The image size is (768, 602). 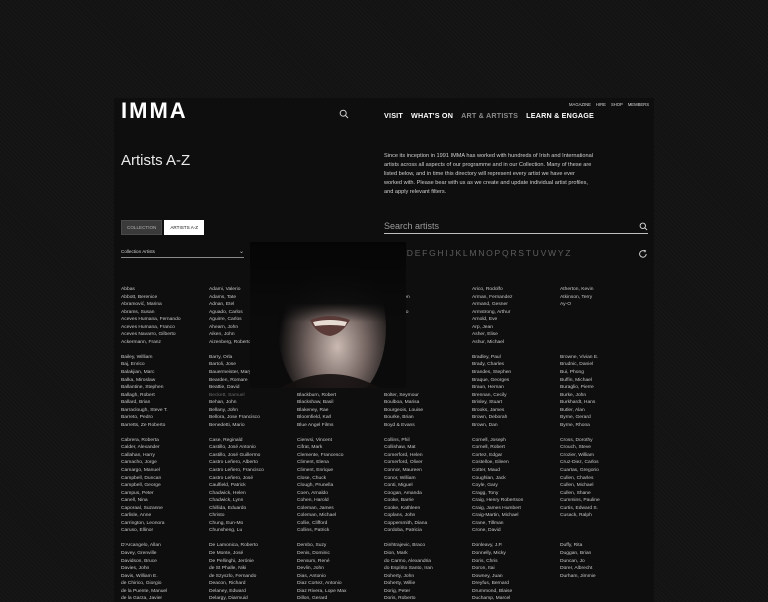 I want to click on artist-link: Bolter, Seymour, so click(x=426, y=396).